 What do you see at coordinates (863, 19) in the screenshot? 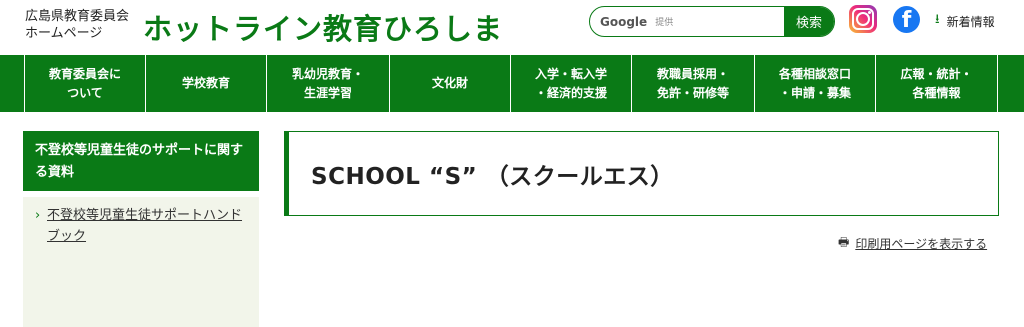
I see `instagram-icon` at bounding box center [863, 19].